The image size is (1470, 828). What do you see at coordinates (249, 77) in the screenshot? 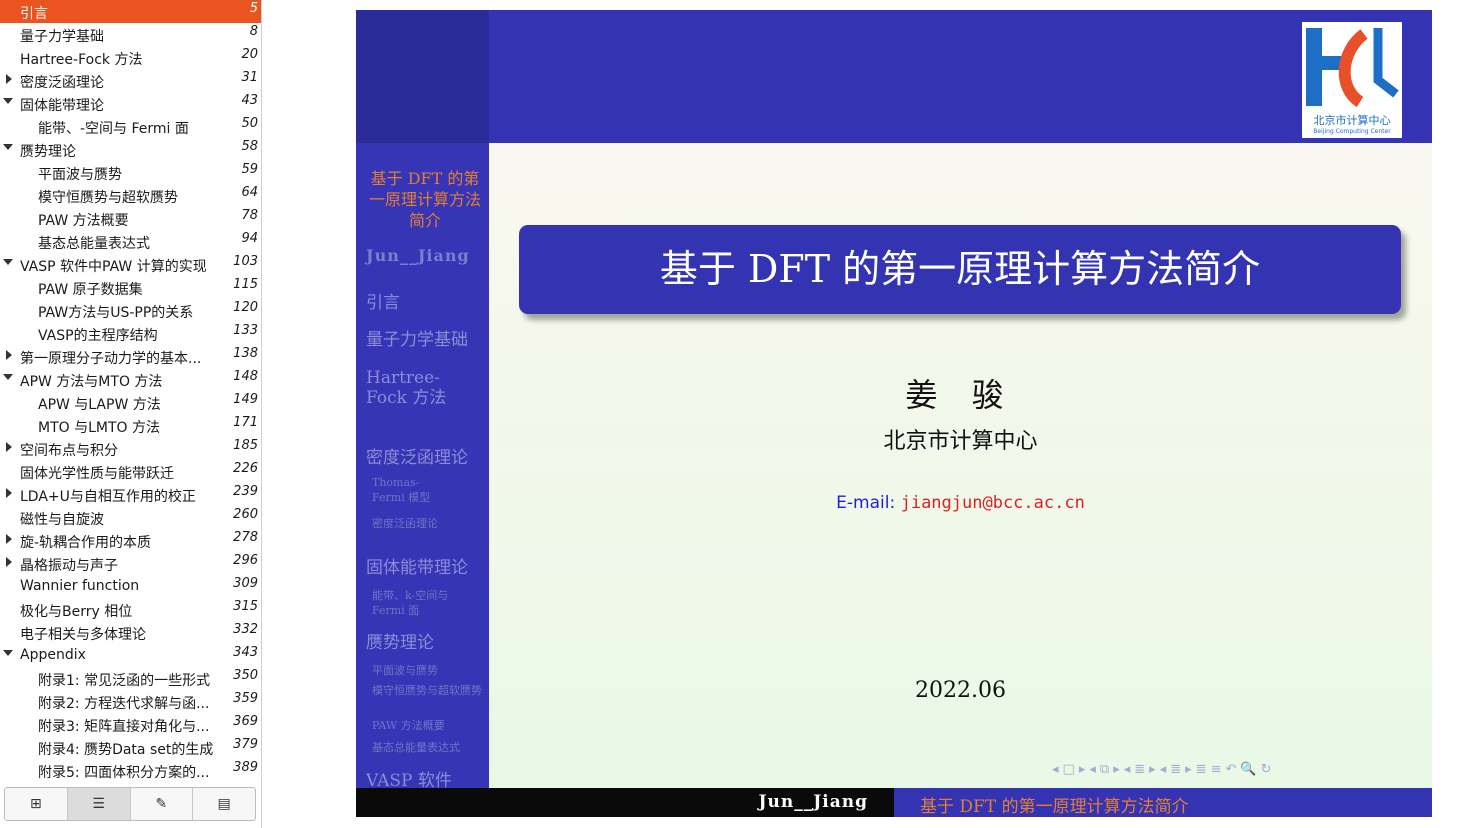
I see `outline-item-page: 31` at bounding box center [249, 77].